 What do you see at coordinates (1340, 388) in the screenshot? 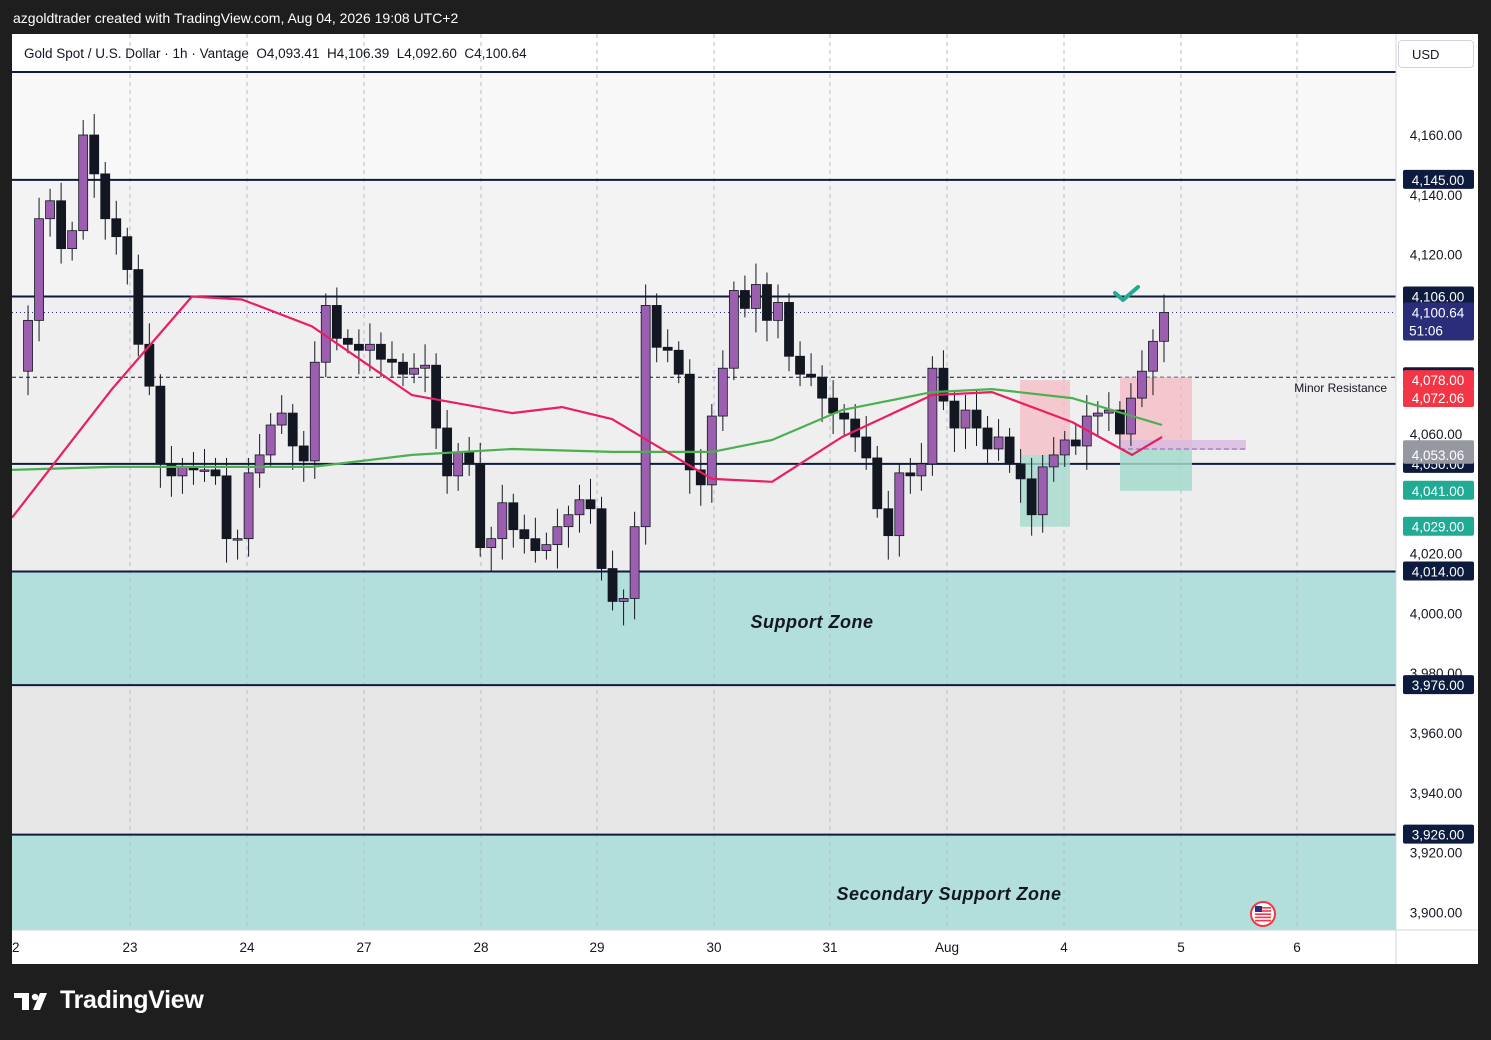
I see `minor-resistance-label: Minor Resistance` at bounding box center [1340, 388].